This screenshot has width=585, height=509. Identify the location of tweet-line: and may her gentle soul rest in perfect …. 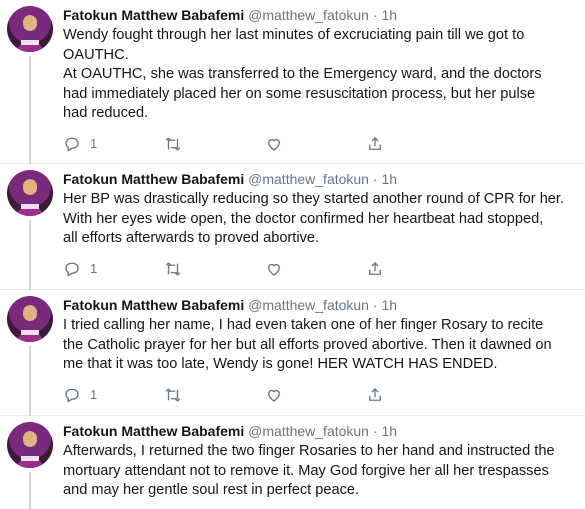
(211, 490).